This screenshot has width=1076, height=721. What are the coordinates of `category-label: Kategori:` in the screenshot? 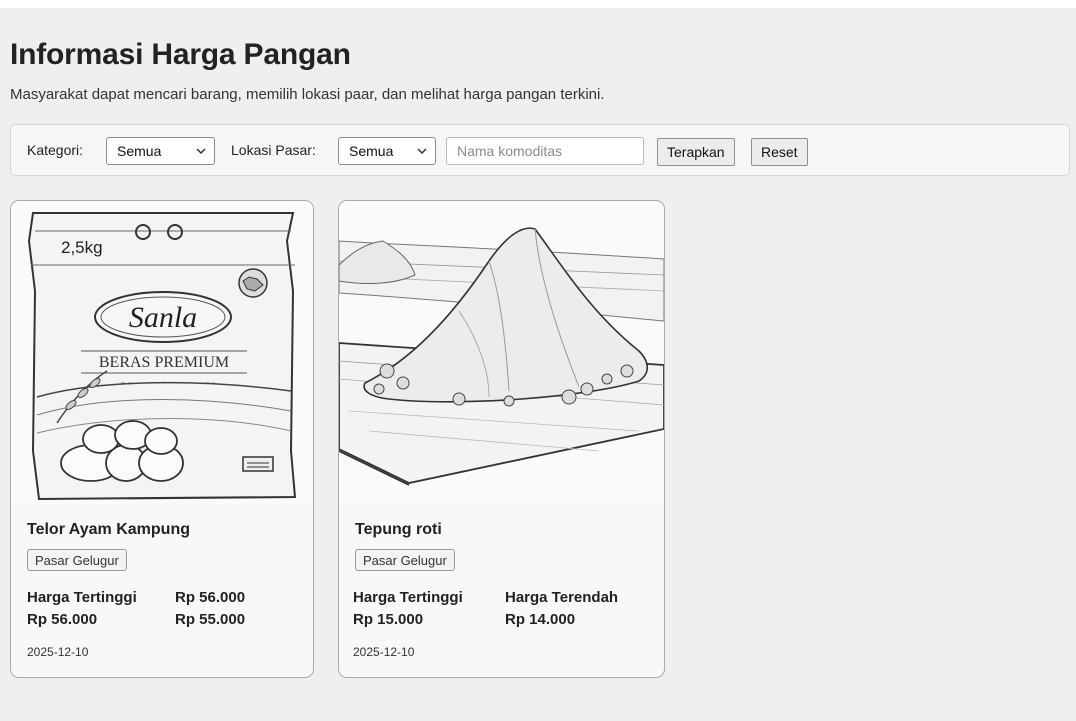 It's located at (55, 150).